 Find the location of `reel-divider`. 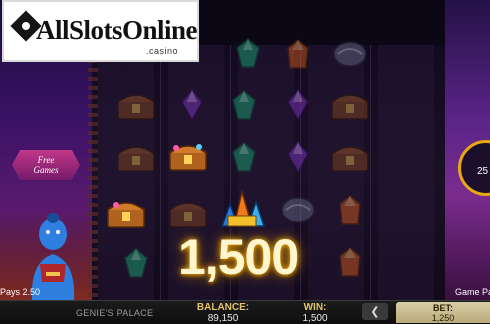

reel-divider is located at coordinates (160, 172).